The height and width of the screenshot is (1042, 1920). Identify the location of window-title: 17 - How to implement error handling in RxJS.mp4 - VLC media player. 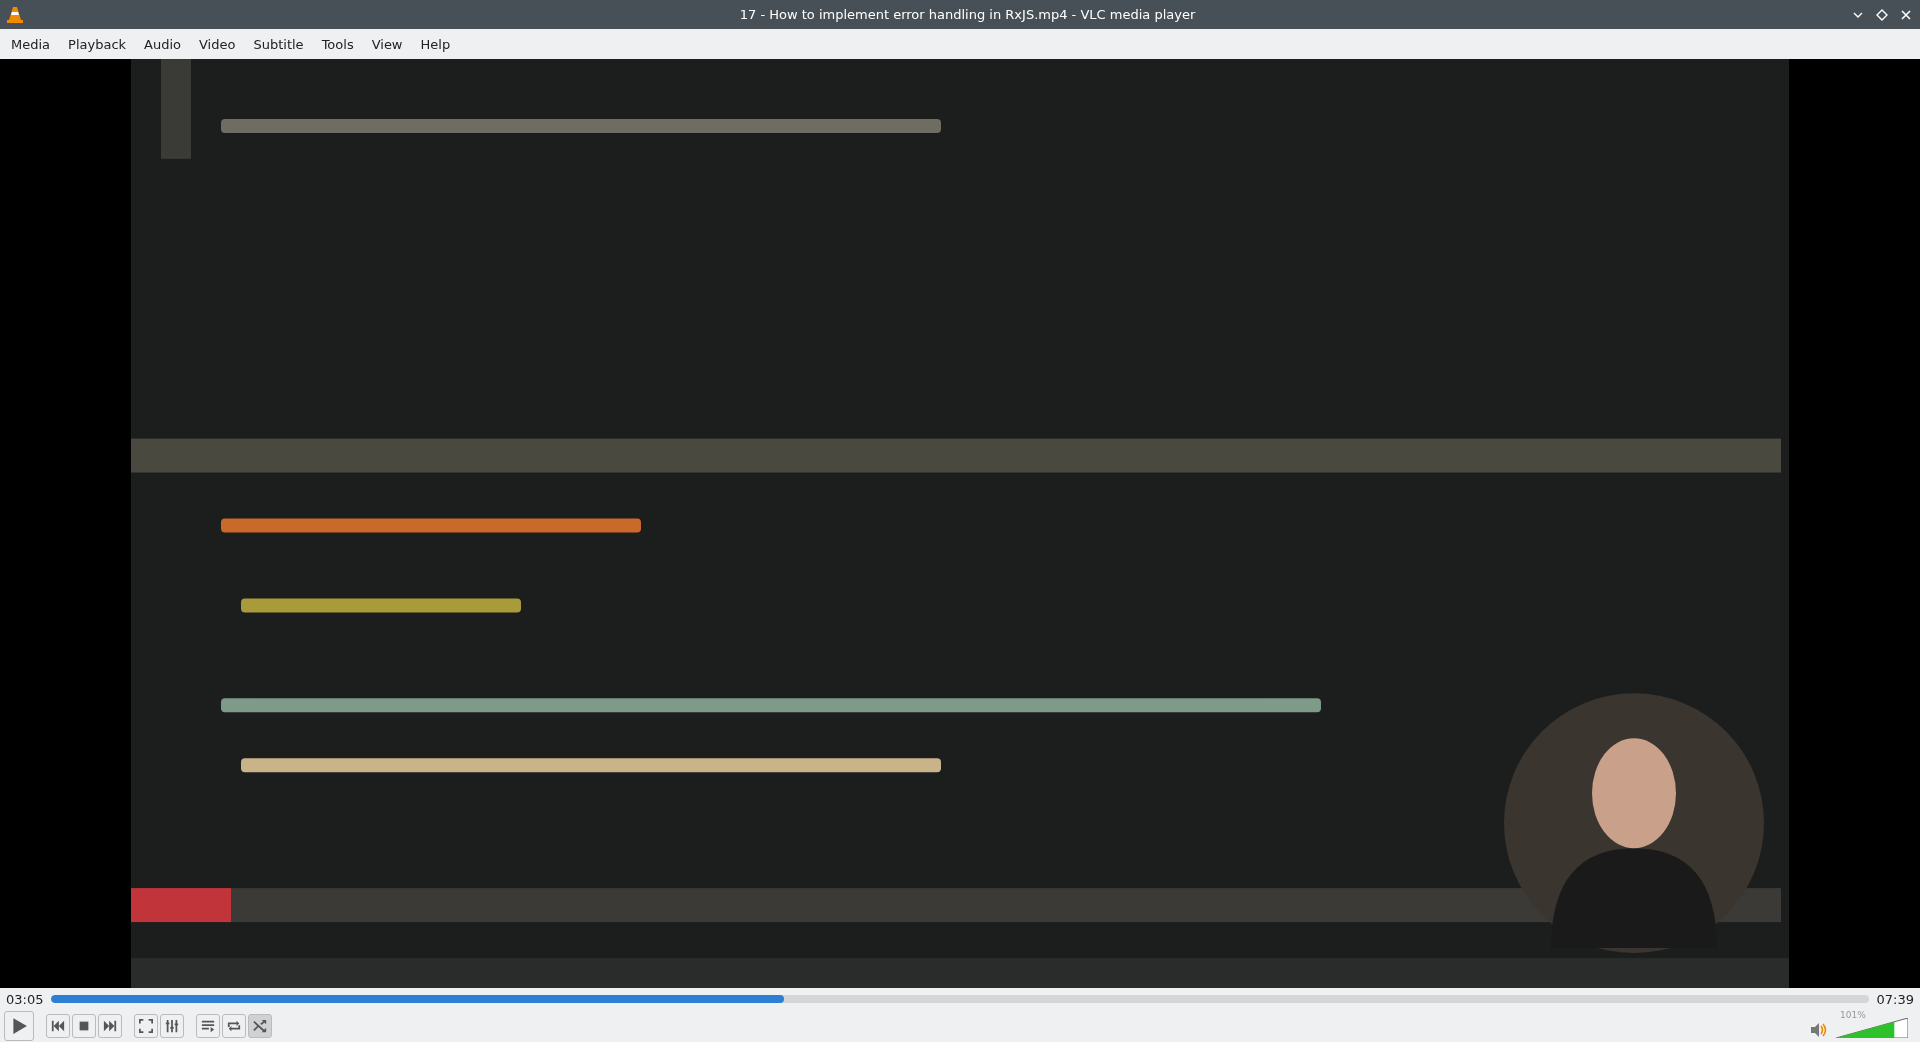
(967, 14).